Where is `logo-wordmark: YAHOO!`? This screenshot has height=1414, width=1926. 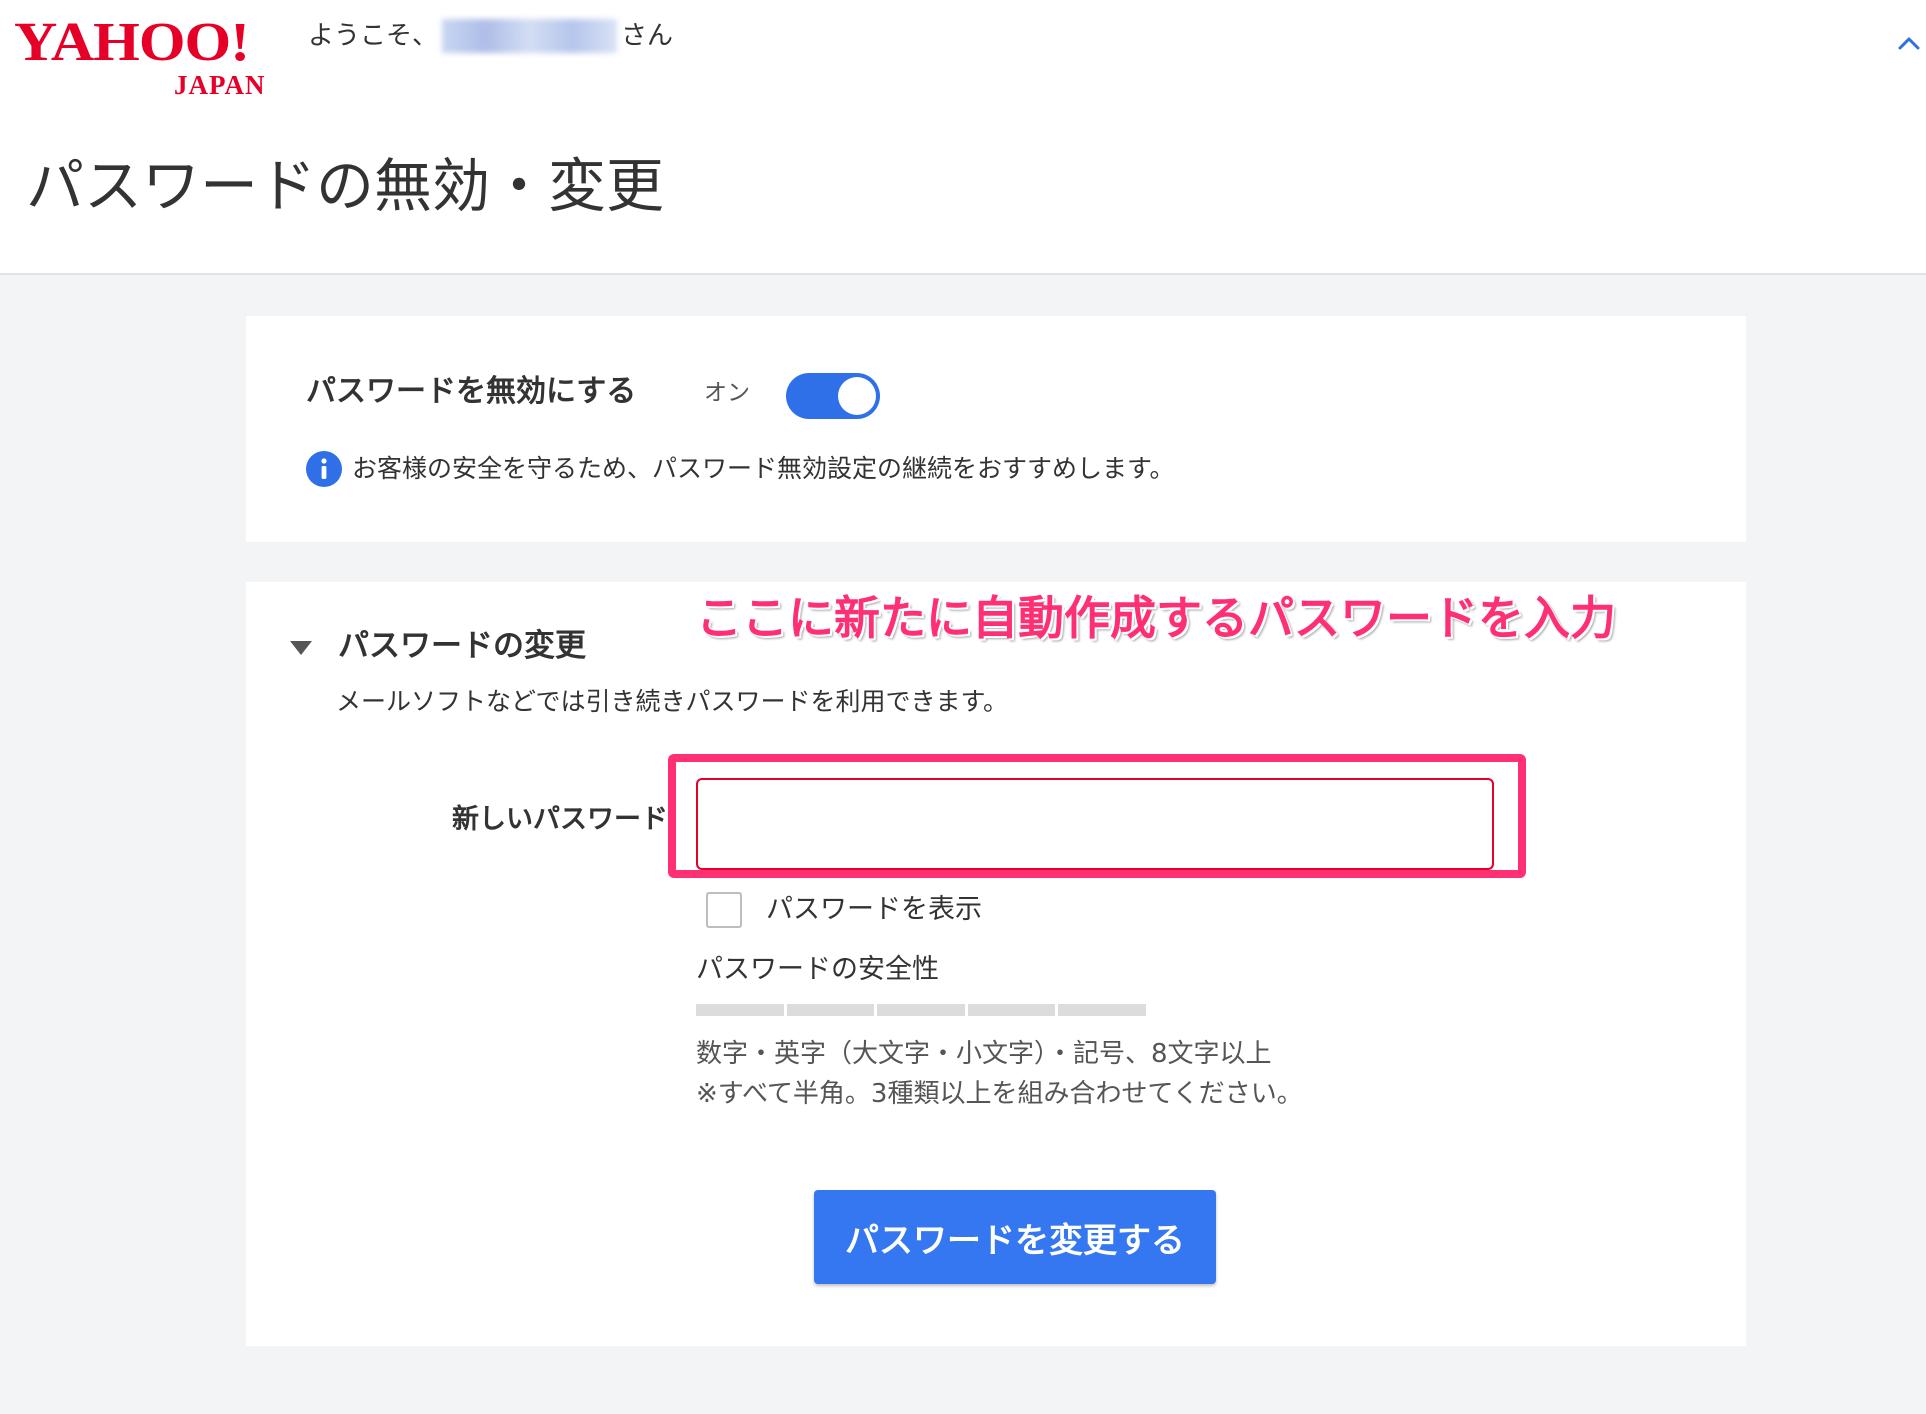
logo-wordmark: YAHOO! is located at coordinates (132, 41).